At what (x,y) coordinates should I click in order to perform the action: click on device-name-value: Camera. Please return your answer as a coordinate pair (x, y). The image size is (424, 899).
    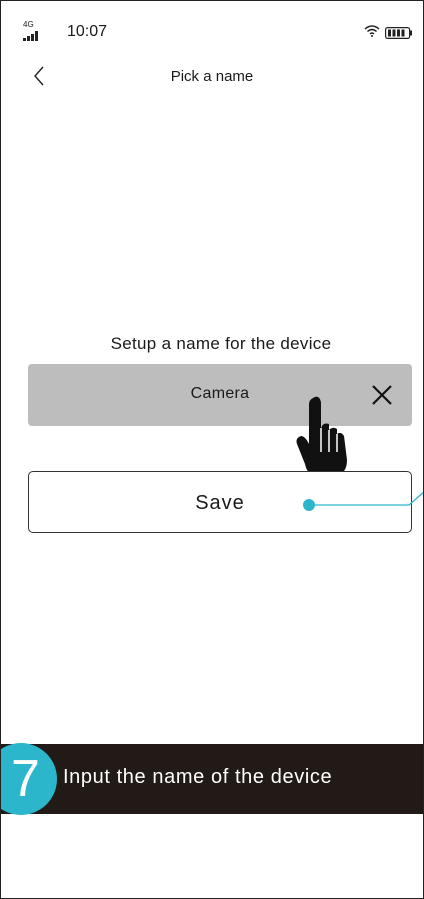
    Looking at the image, I should click on (220, 393).